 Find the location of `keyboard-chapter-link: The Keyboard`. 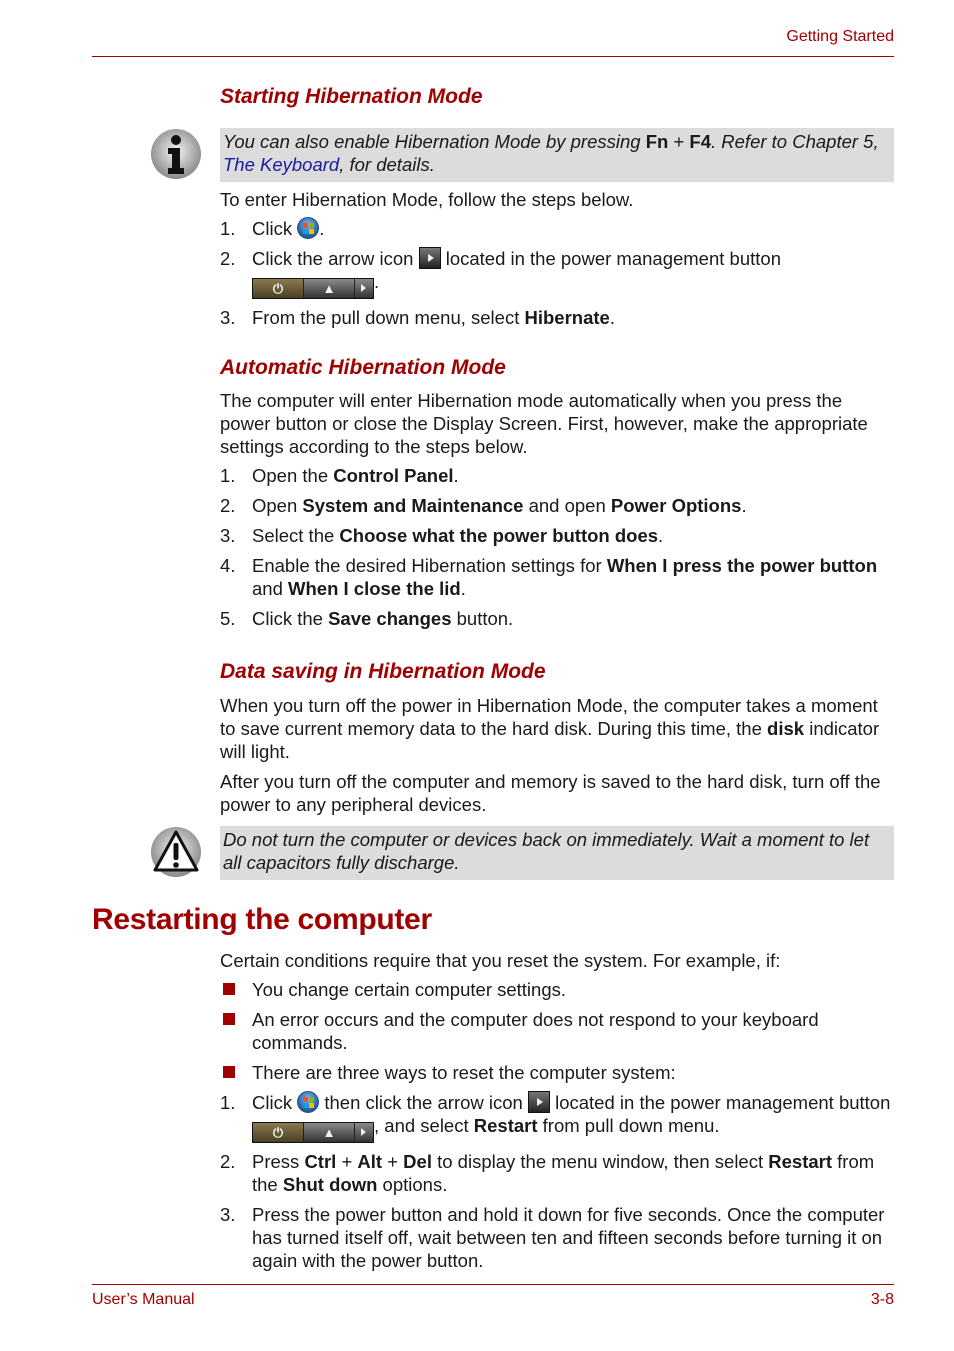

keyboard-chapter-link: The Keyboard is located at coordinates (281, 164).